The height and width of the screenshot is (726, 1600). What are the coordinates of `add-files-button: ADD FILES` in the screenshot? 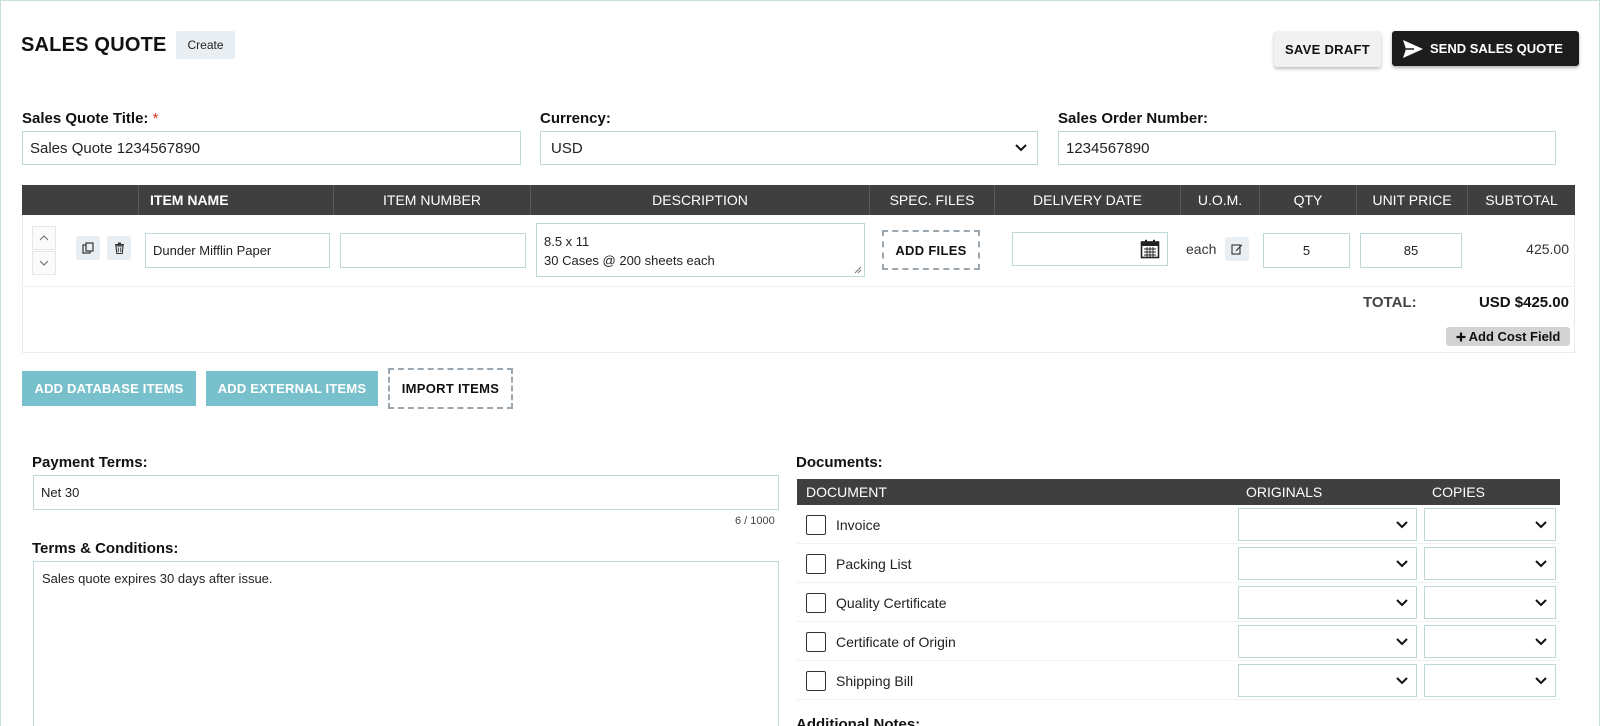 It's located at (931, 250).